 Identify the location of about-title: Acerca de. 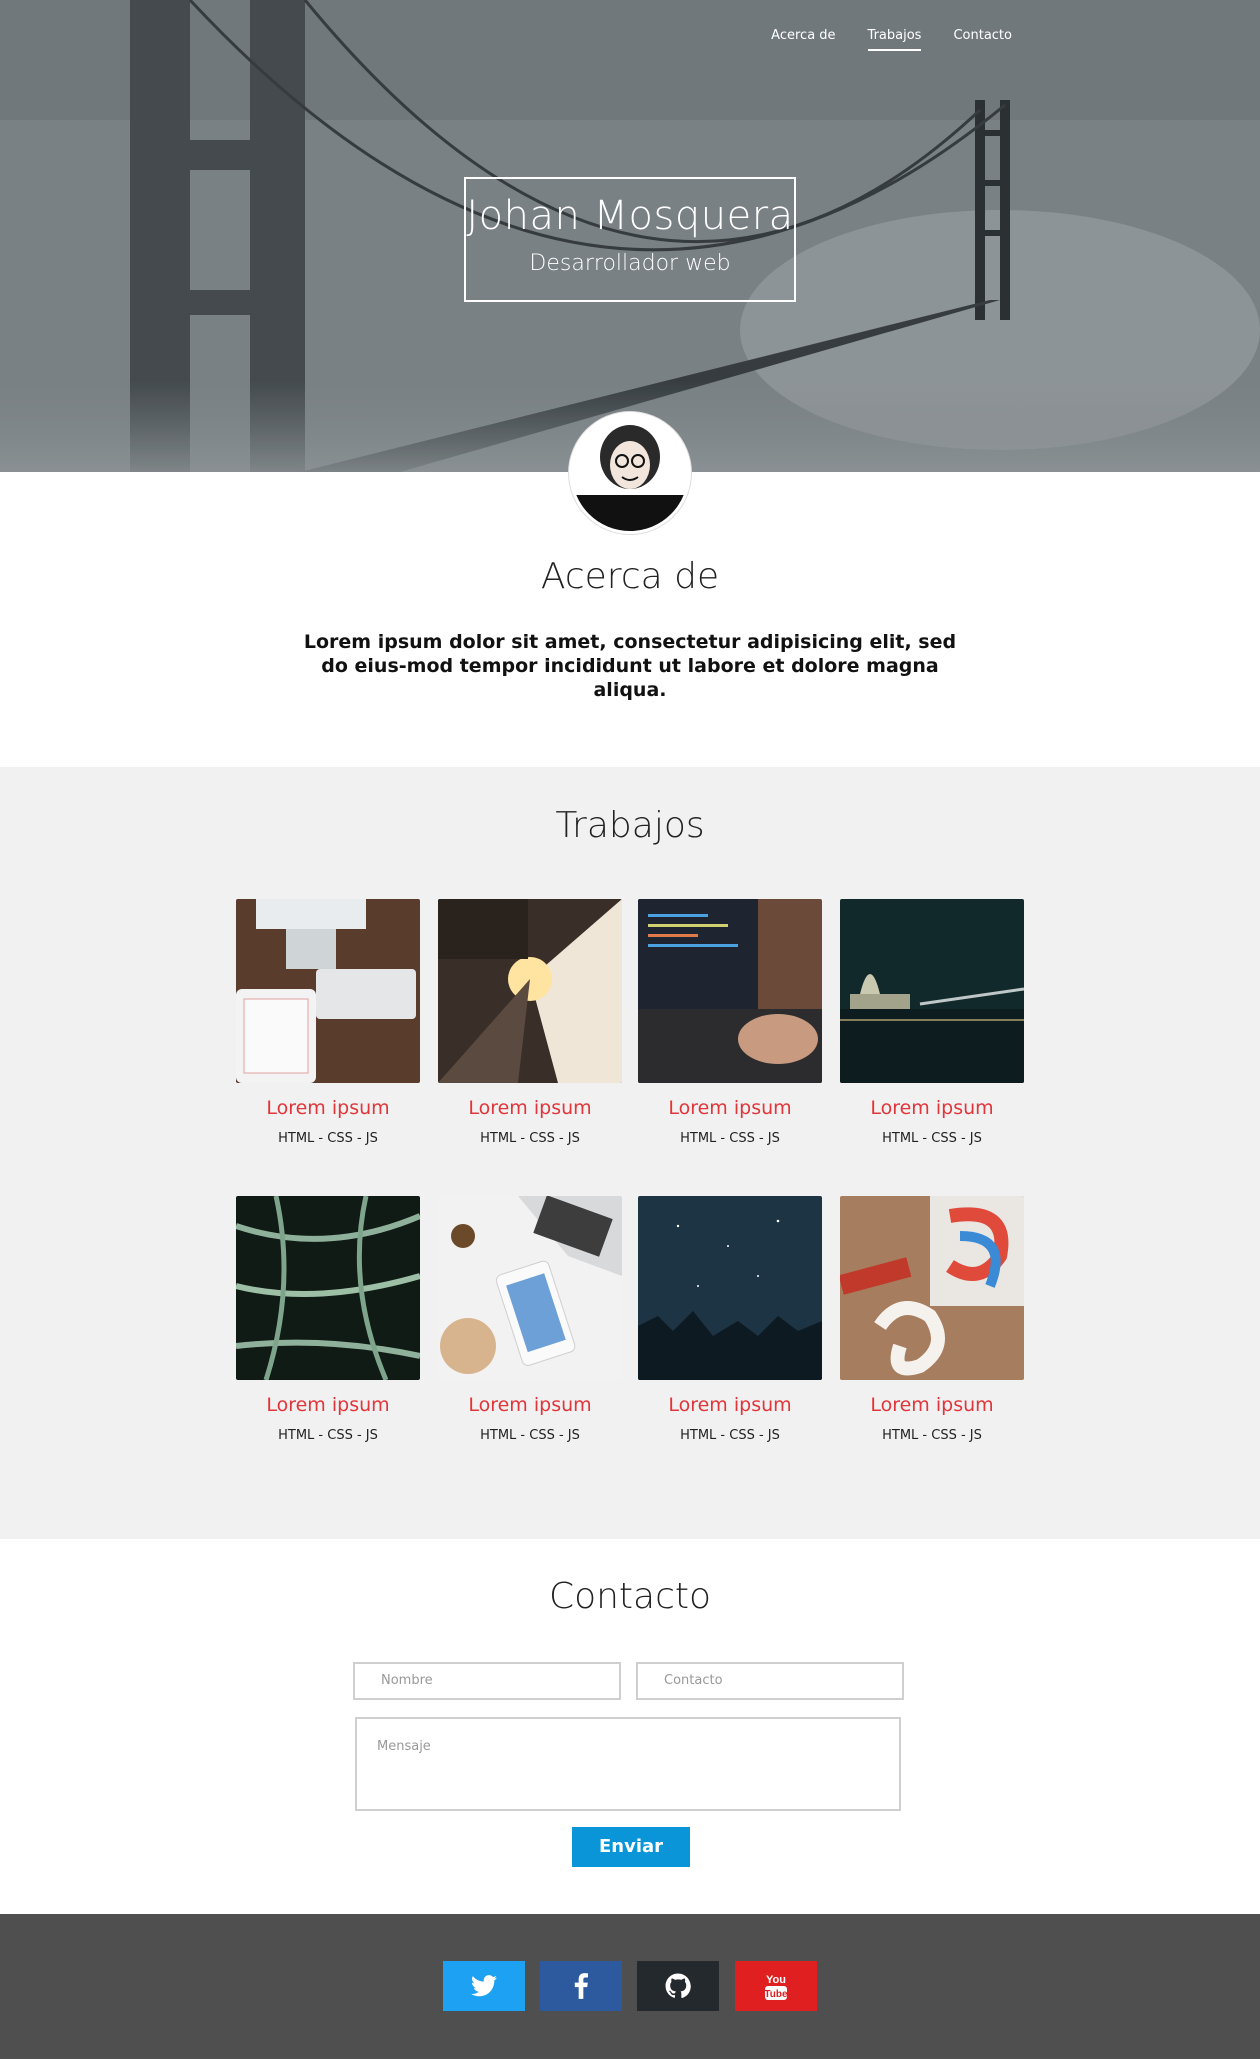
(630, 576).